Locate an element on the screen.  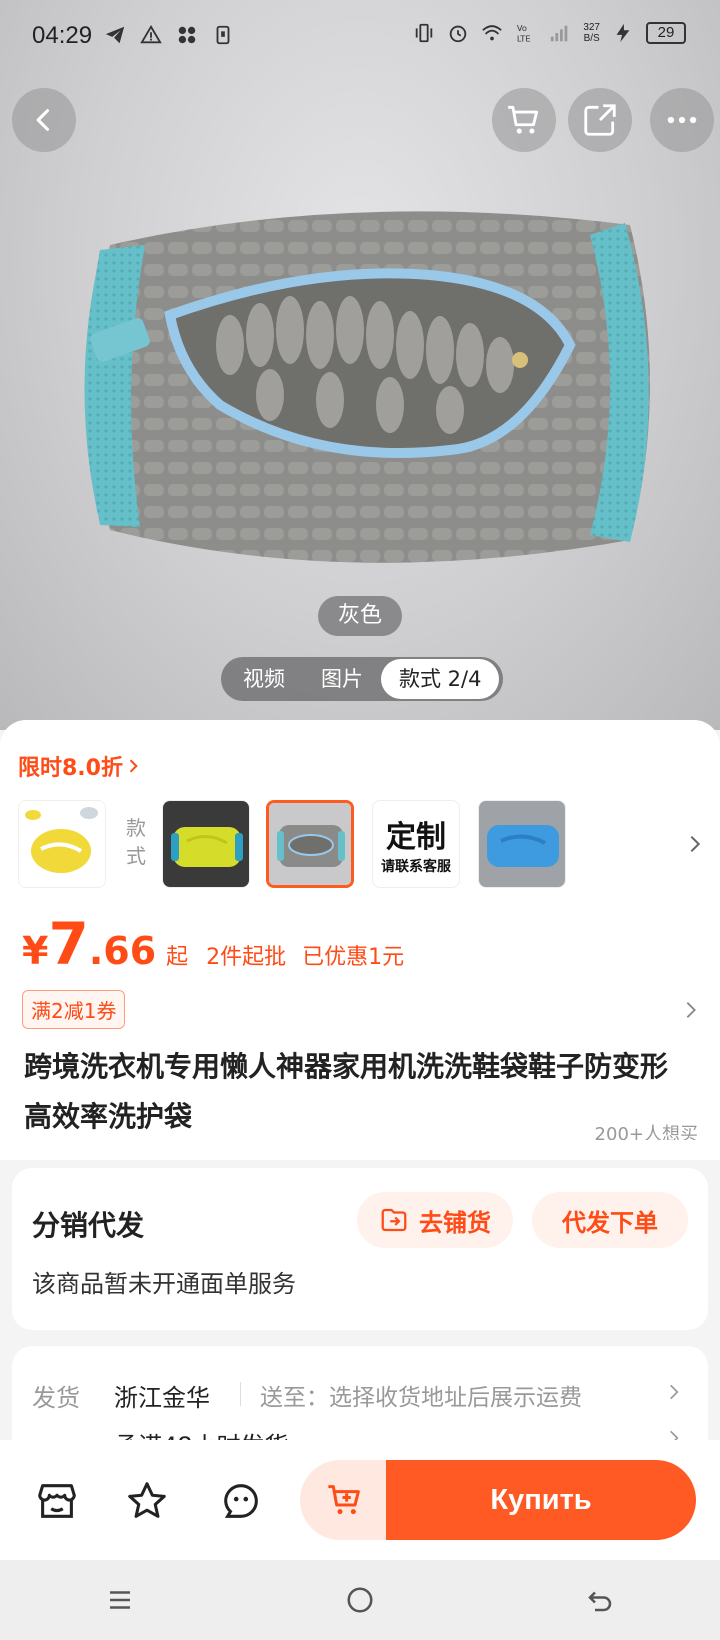
media-tabs: 视频 图片 款式 2/4 is located at coordinates (362, 679).